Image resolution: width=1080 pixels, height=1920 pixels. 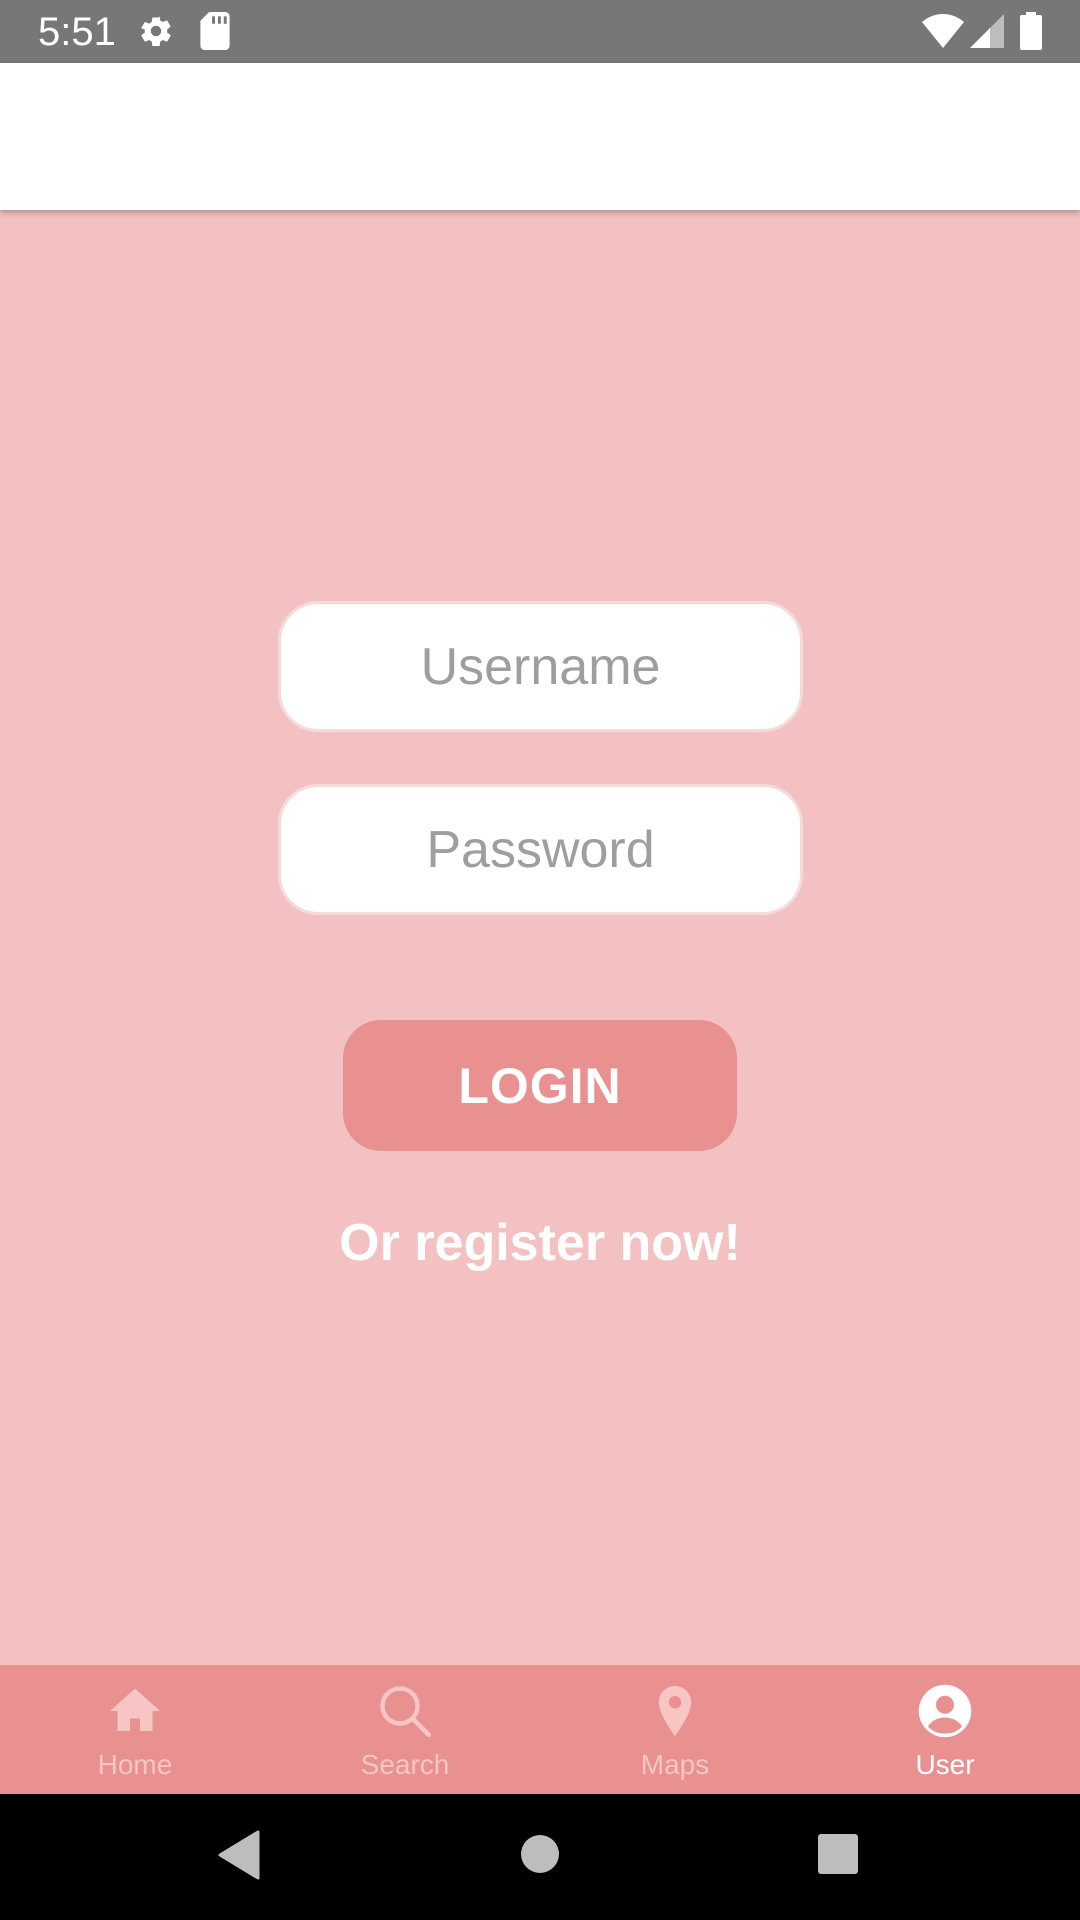 What do you see at coordinates (943, 31) in the screenshot?
I see `wifi-icon` at bounding box center [943, 31].